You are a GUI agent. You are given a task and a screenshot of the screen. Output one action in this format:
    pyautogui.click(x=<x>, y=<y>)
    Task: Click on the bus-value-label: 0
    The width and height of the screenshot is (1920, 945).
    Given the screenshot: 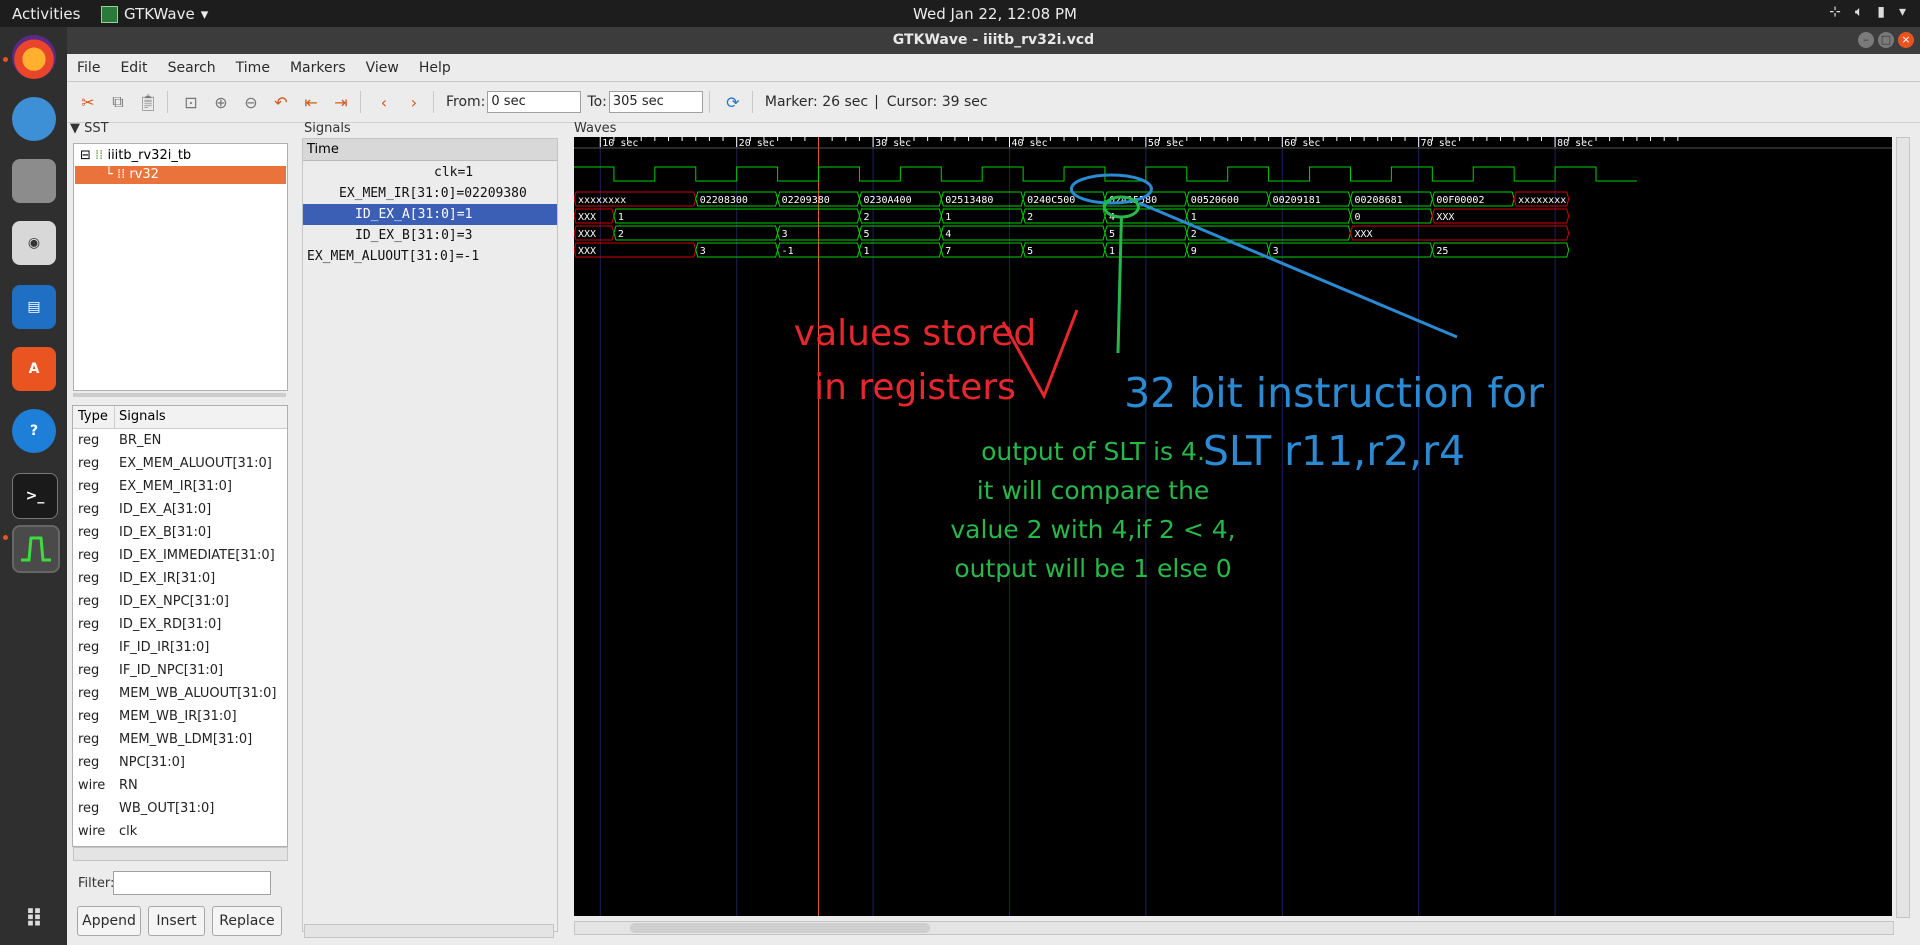 What is the action you would take?
    pyautogui.click(x=1357, y=217)
    